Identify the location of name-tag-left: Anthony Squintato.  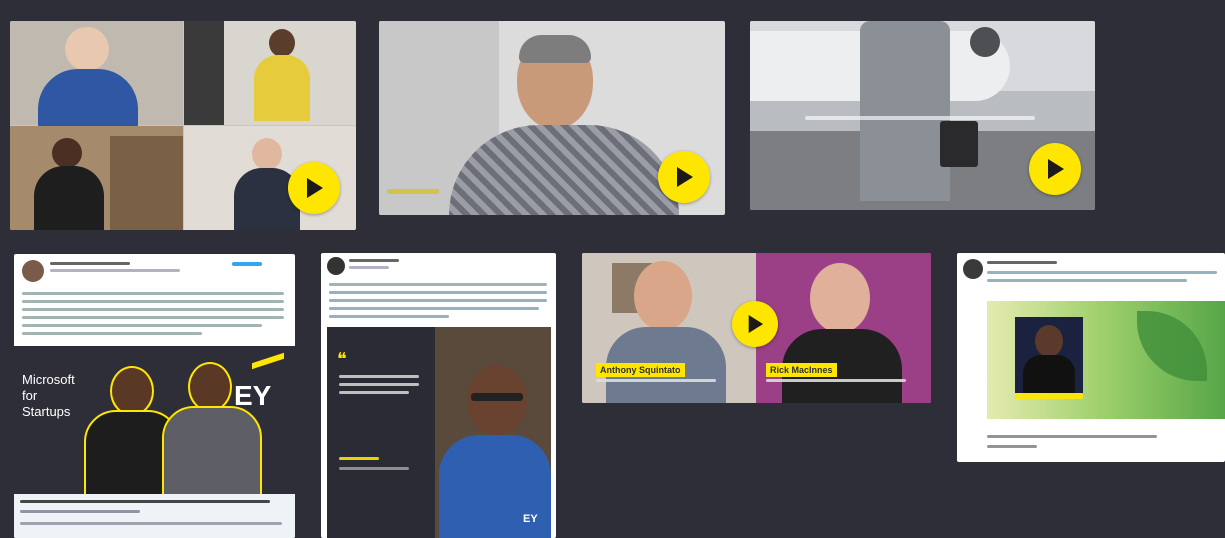
(640, 370).